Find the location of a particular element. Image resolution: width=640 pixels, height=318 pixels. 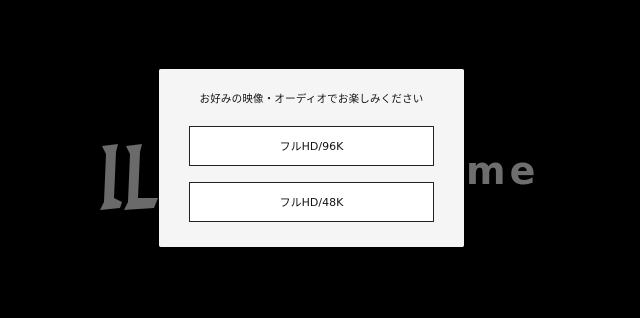

logo-mark-icon is located at coordinates (129, 177).